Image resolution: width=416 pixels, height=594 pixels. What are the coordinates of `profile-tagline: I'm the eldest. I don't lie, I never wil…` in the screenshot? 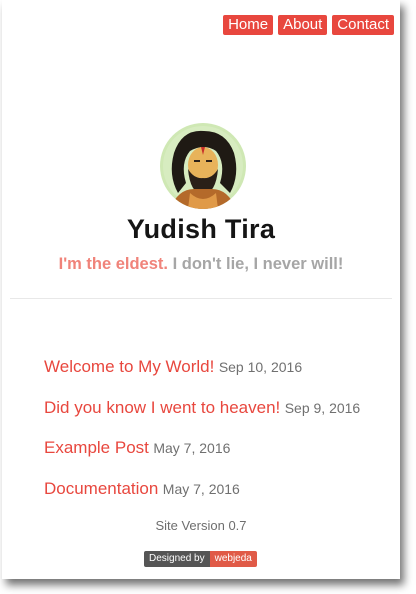 It's located at (201, 264).